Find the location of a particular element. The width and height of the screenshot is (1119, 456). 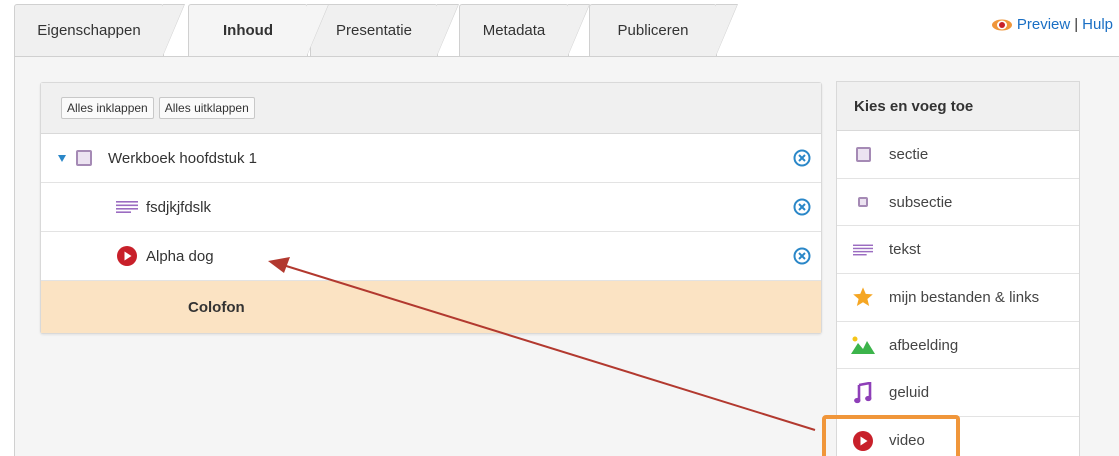

tab-label: Presentatie is located at coordinates (374, 30).